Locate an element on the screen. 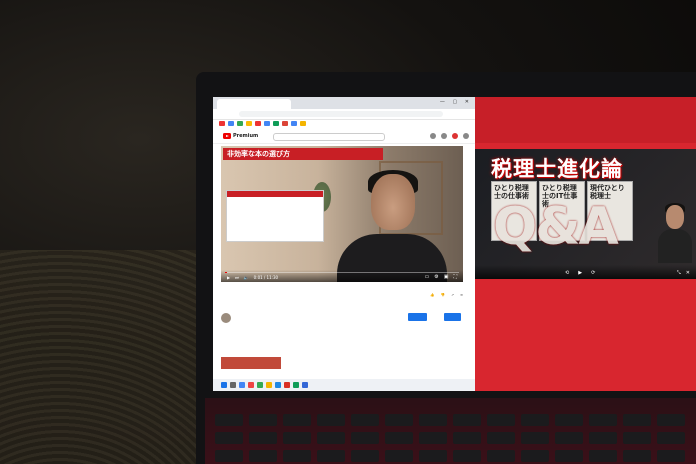 The height and width of the screenshot is (464, 696). start-icon is located at coordinates (224, 385).